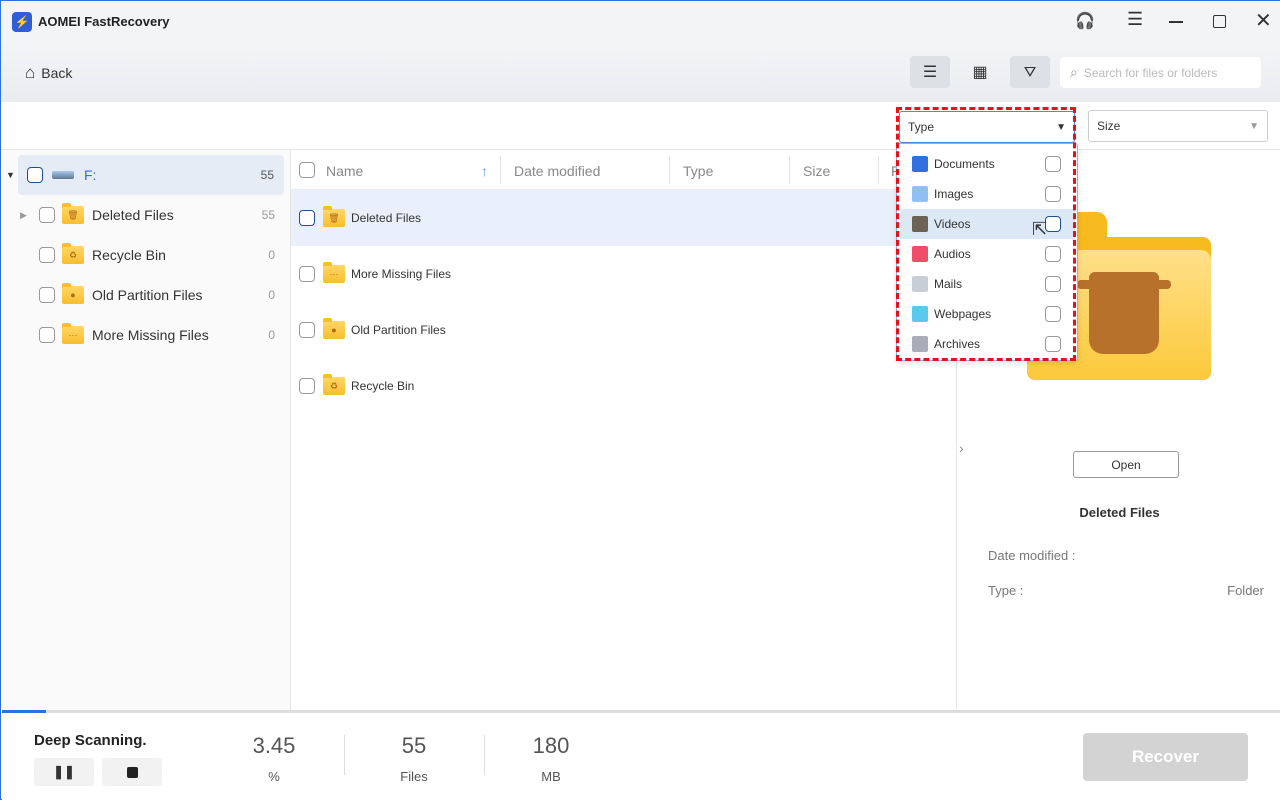 The image size is (1280, 800). What do you see at coordinates (623, 274) in the screenshot?
I see `file-row: ··· More Missing Files` at bounding box center [623, 274].